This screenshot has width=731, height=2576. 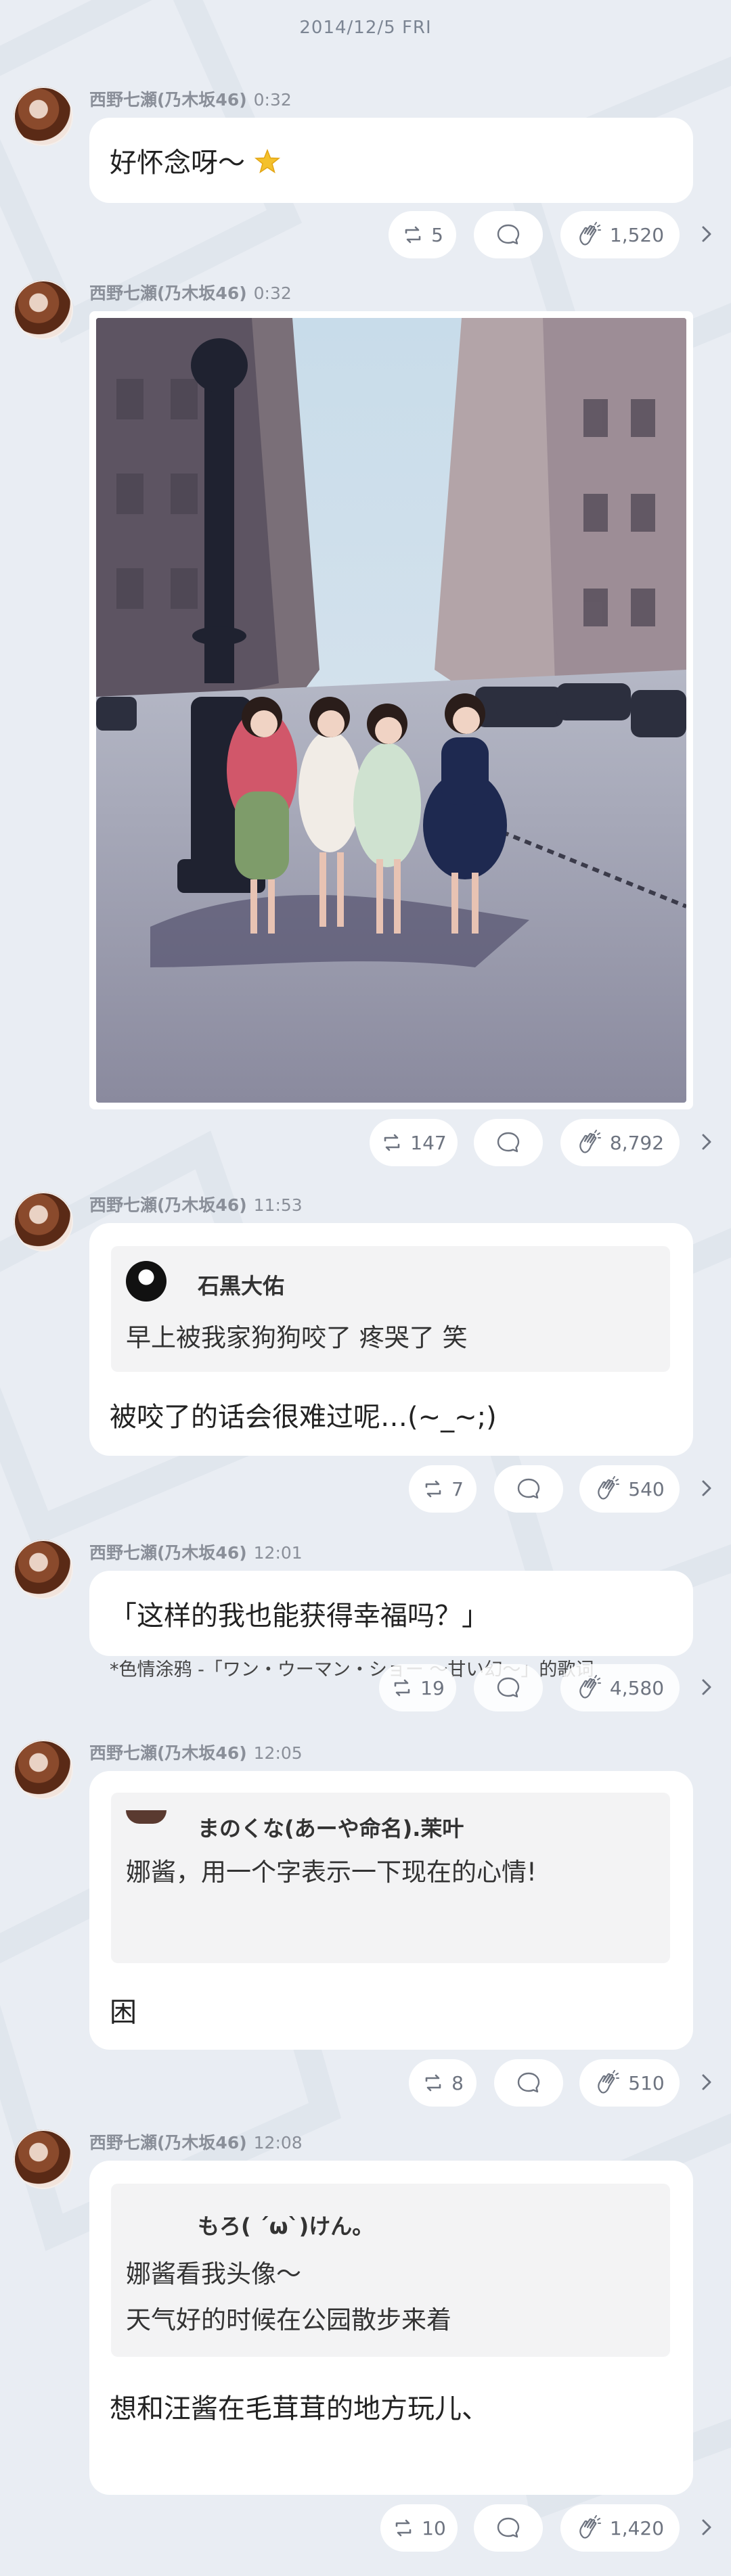 I want to click on star-emoji, so click(x=267, y=161).